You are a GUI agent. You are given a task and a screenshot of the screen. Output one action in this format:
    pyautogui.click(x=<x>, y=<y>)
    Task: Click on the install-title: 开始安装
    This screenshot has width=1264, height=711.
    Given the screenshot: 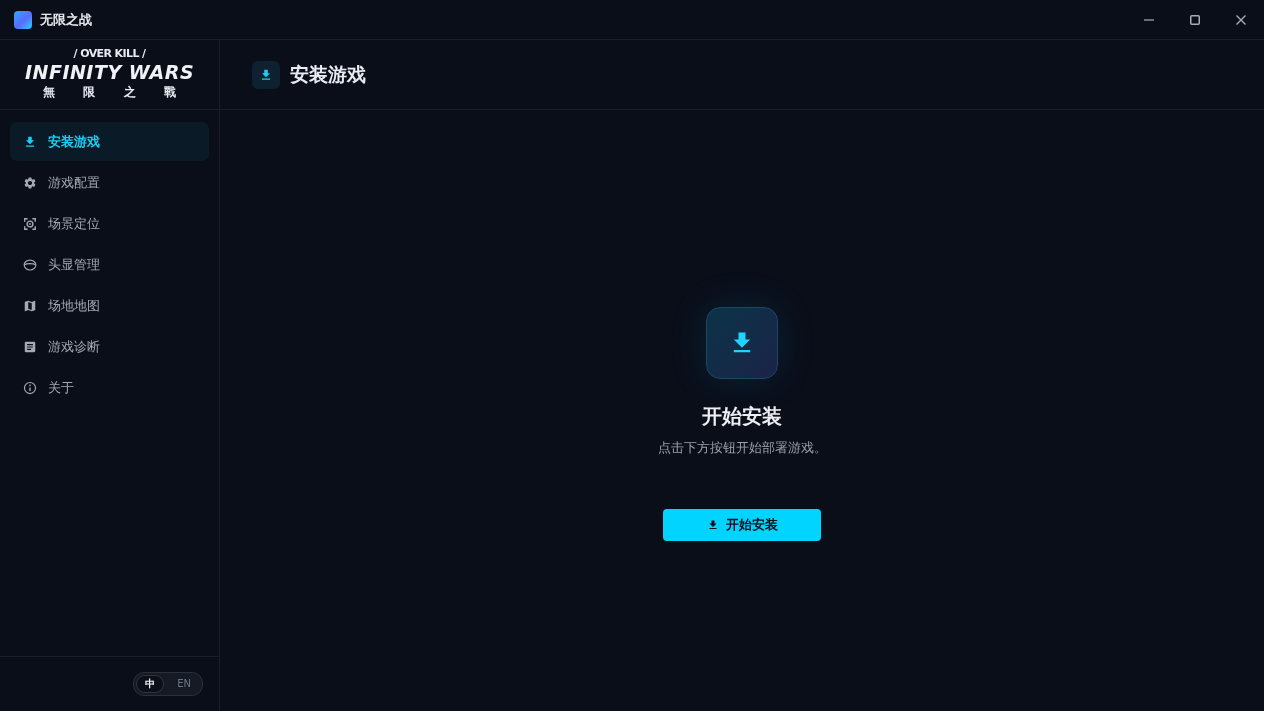 What is the action you would take?
    pyautogui.click(x=742, y=416)
    